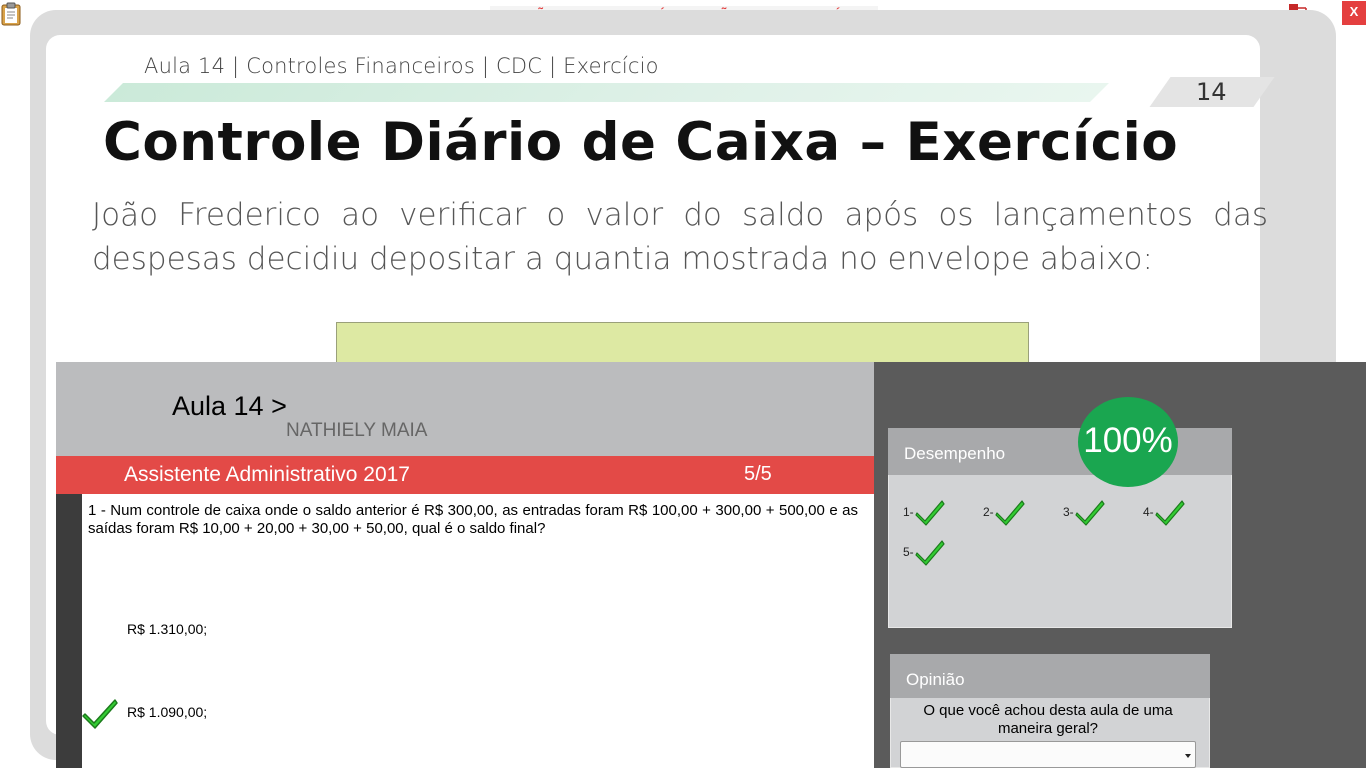  I want to click on question-status-1: 1-, so click(924, 512).